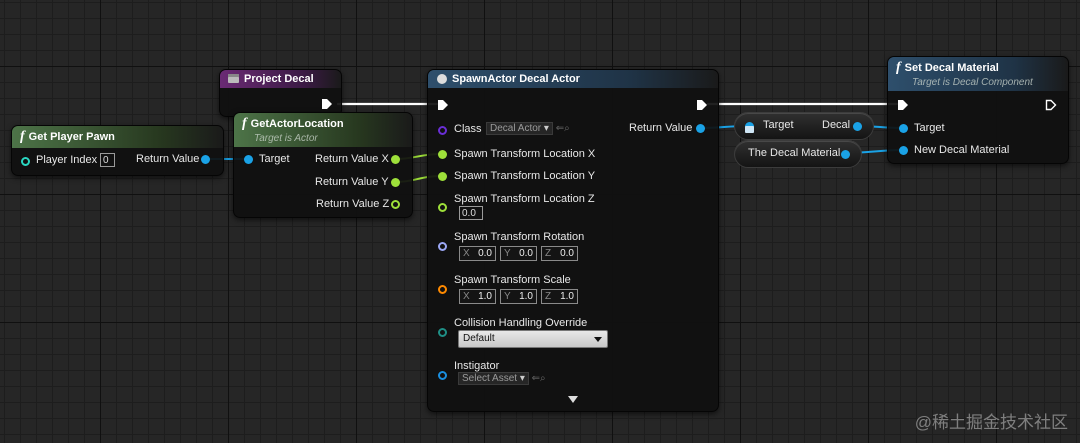 The image size is (1080, 443). I want to click on get-actor-location-subtitle: Target is Actor, so click(286, 138).